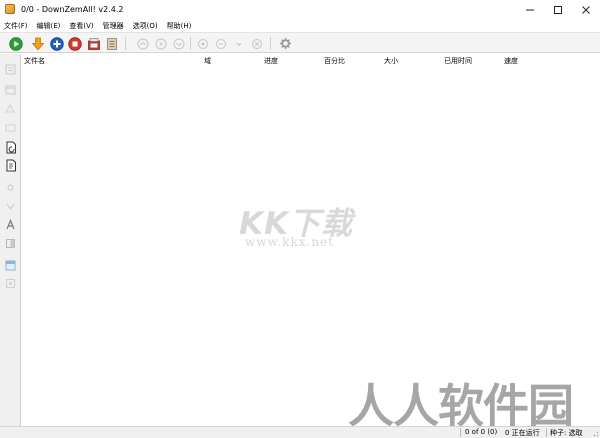 This screenshot has height=438, width=600. I want to click on move-down-button, so click(178, 43).